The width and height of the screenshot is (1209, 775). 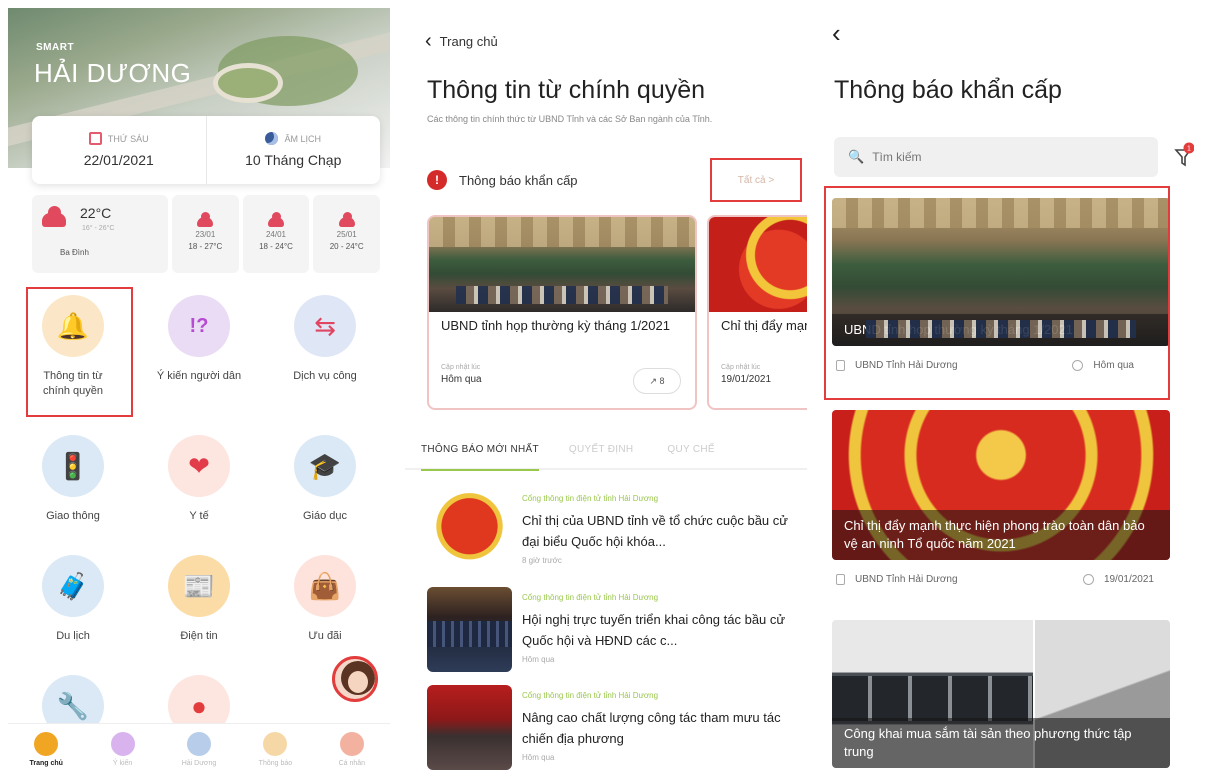 I want to click on highlight-box, so click(x=997, y=293).